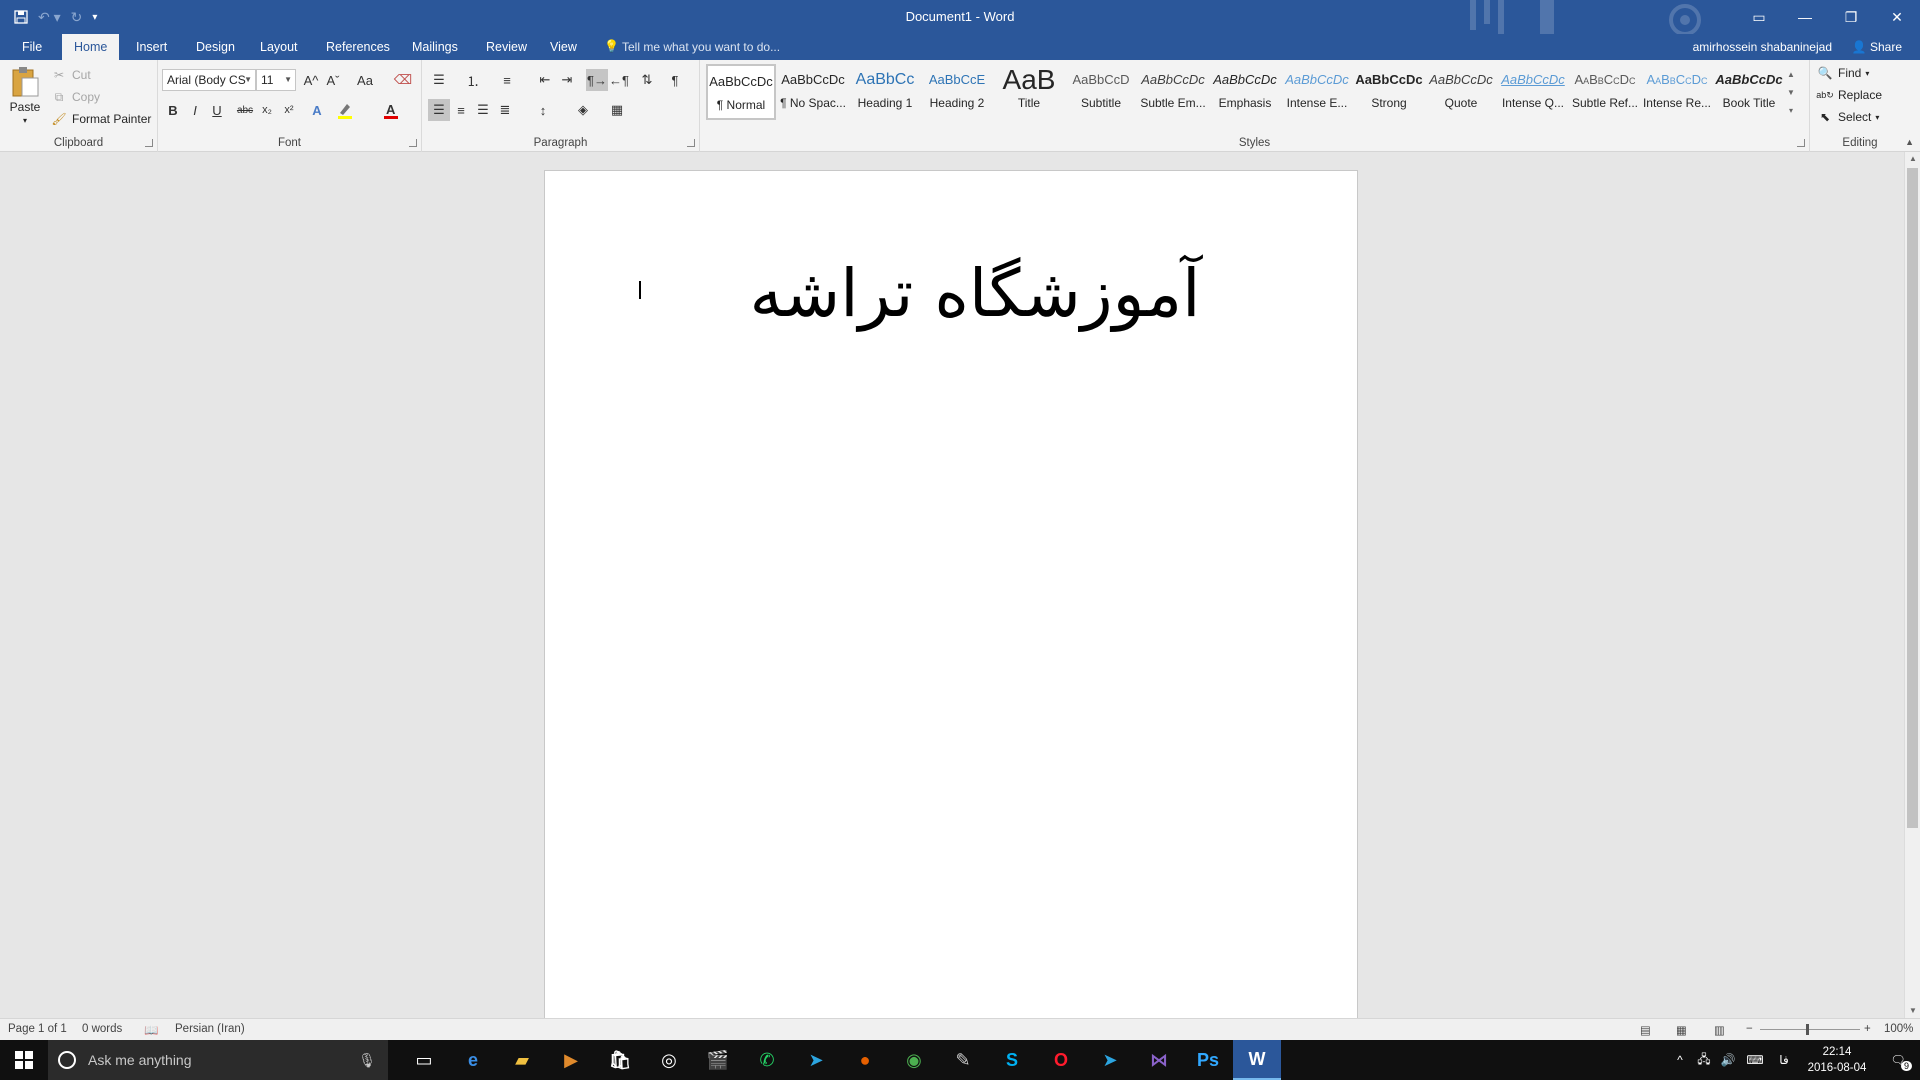  Describe the element at coordinates (439, 110) in the screenshot. I see `align-left-icon: ☰` at that location.